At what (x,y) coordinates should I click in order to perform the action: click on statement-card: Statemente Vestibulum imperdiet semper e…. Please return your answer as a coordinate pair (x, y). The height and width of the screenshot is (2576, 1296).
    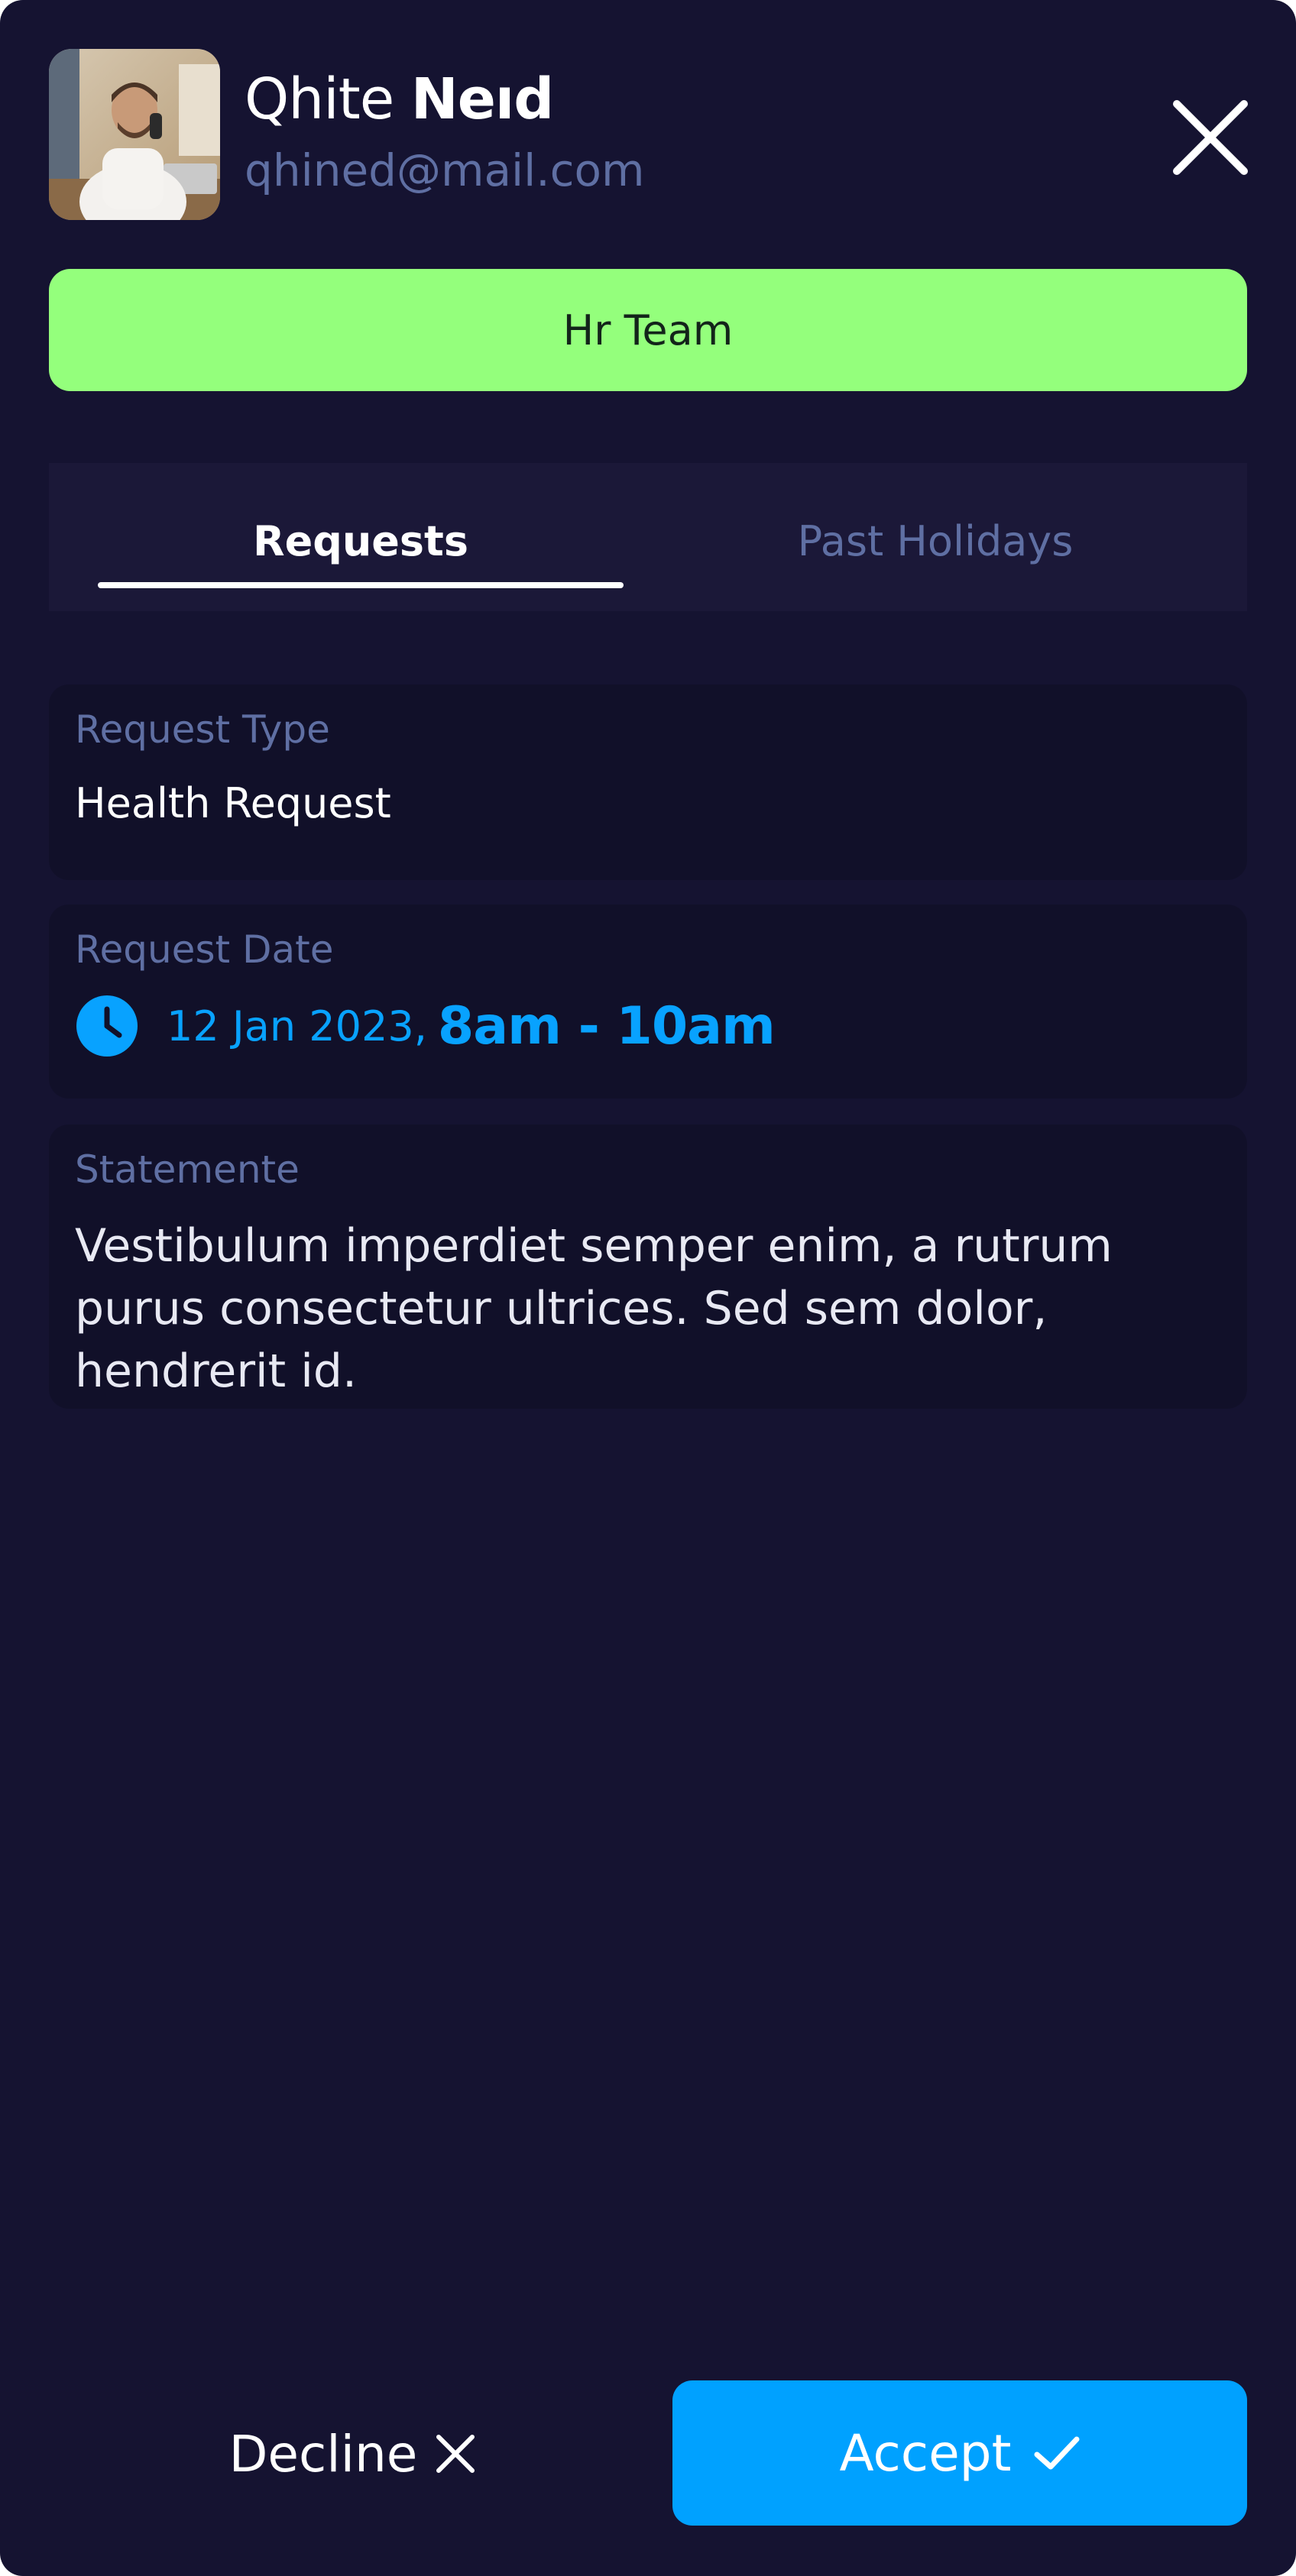
    Looking at the image, I should click on (648, 1267).